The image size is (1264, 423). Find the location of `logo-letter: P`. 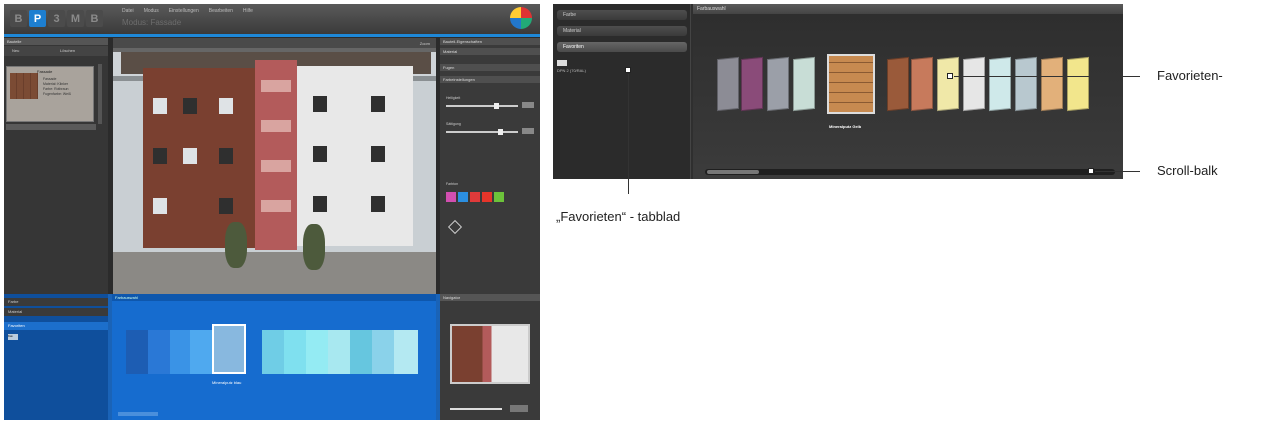

logo-letter: P is located at coordinates (37, 18).